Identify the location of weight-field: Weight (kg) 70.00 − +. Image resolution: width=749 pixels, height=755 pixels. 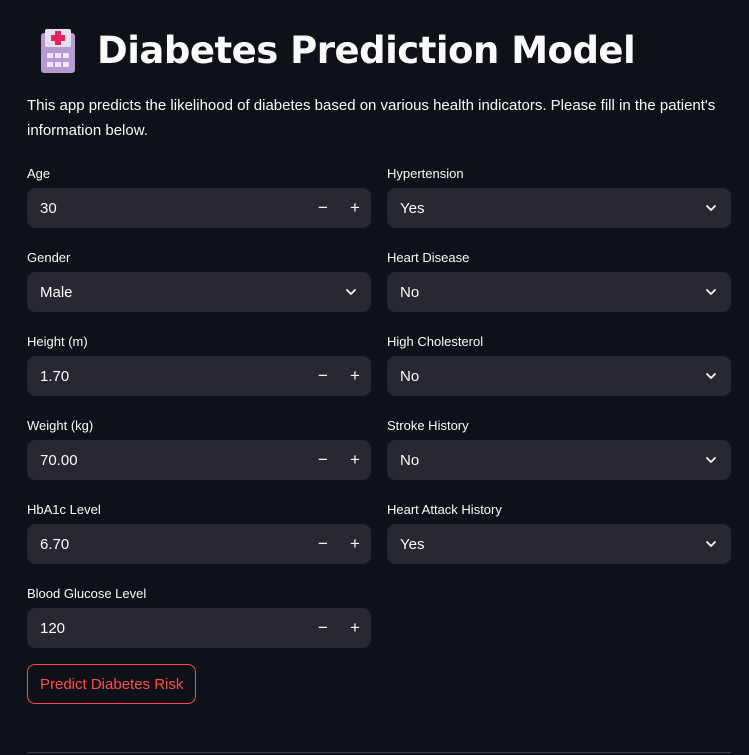
(199, 448).